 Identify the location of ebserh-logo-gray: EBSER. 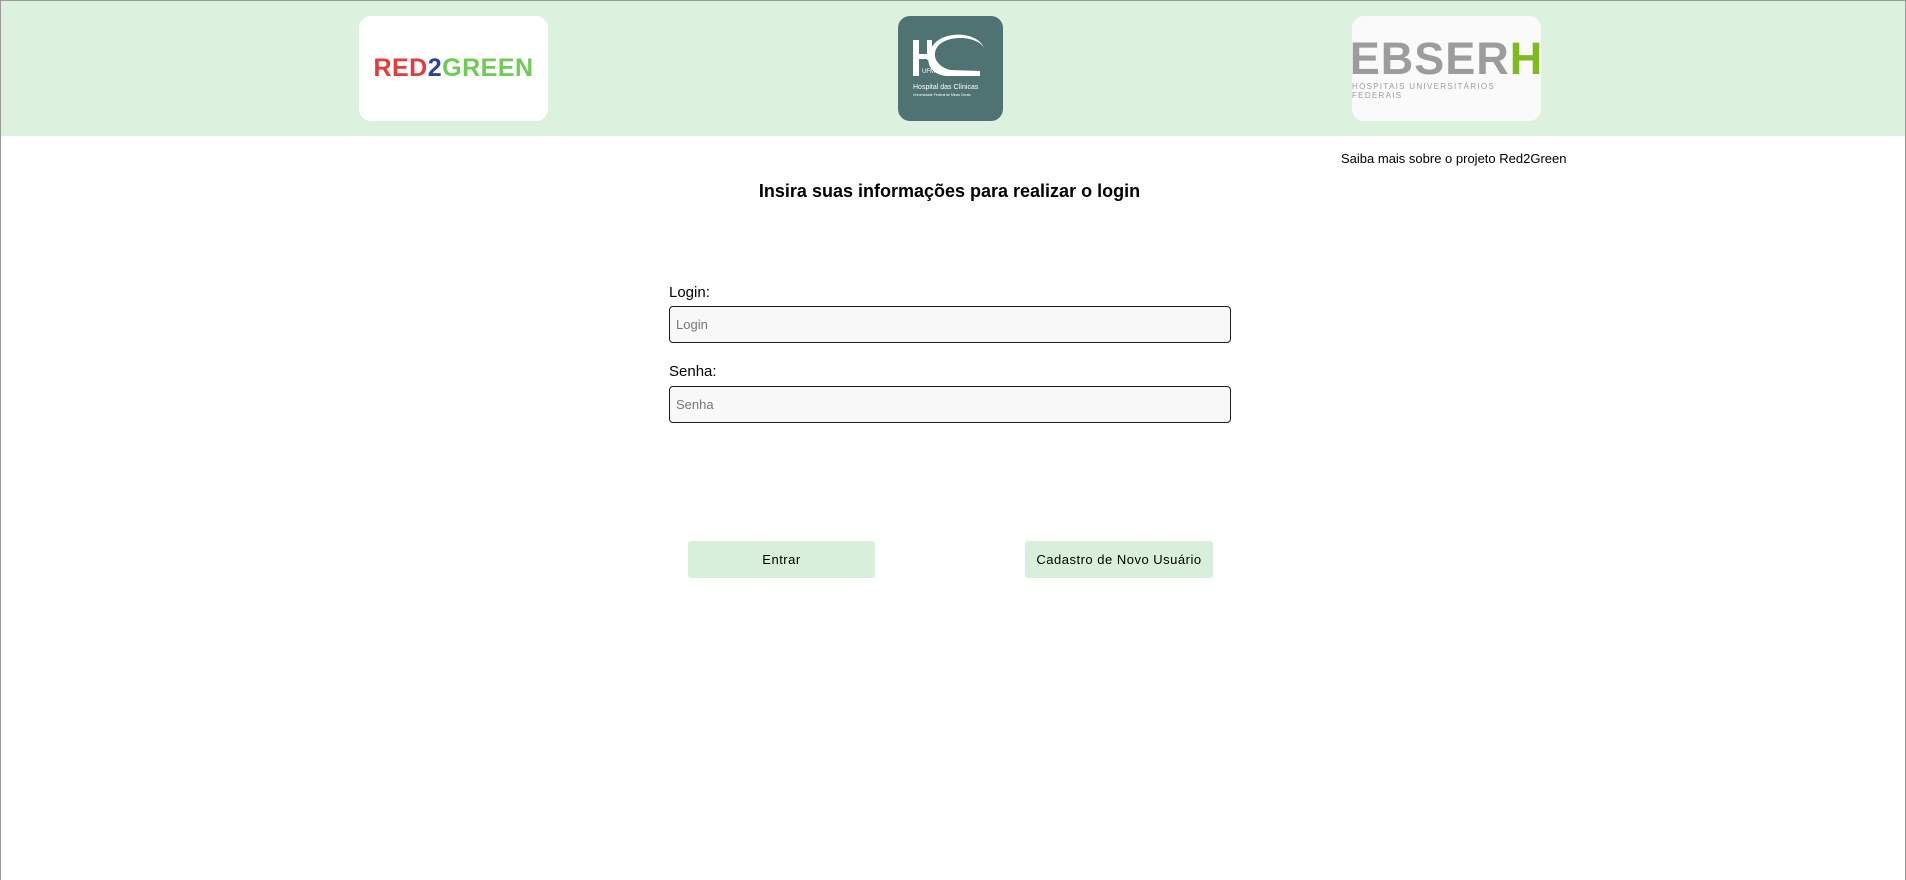
(1431, 58).